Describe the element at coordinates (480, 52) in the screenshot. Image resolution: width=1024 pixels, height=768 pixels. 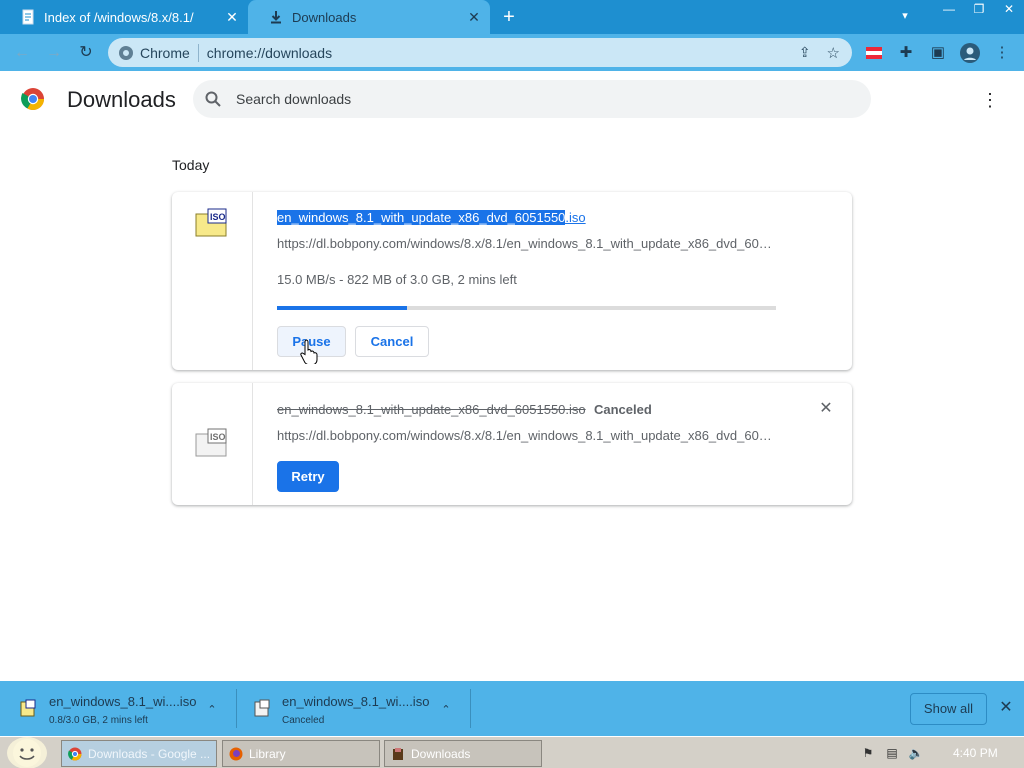
I see `address-bar: Chrome chrome://downloads ⇪ ☆` at that location.